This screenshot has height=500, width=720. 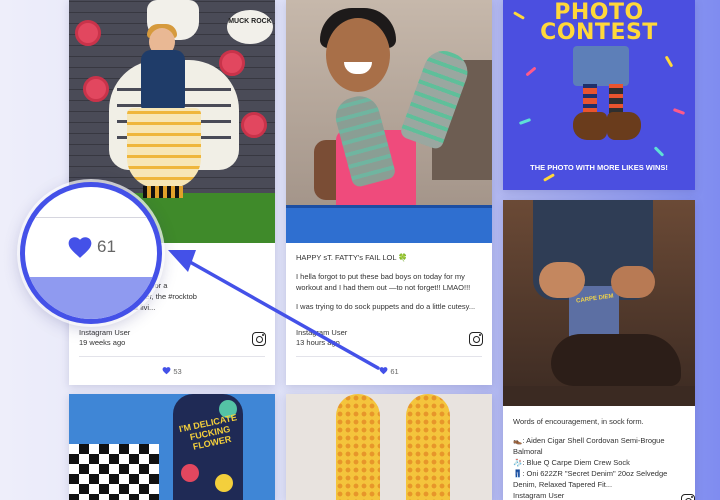 What do you see at coordinates (389, 371) in the screenshot?
I see `like-count: 61` at bounding box center [389, 371].